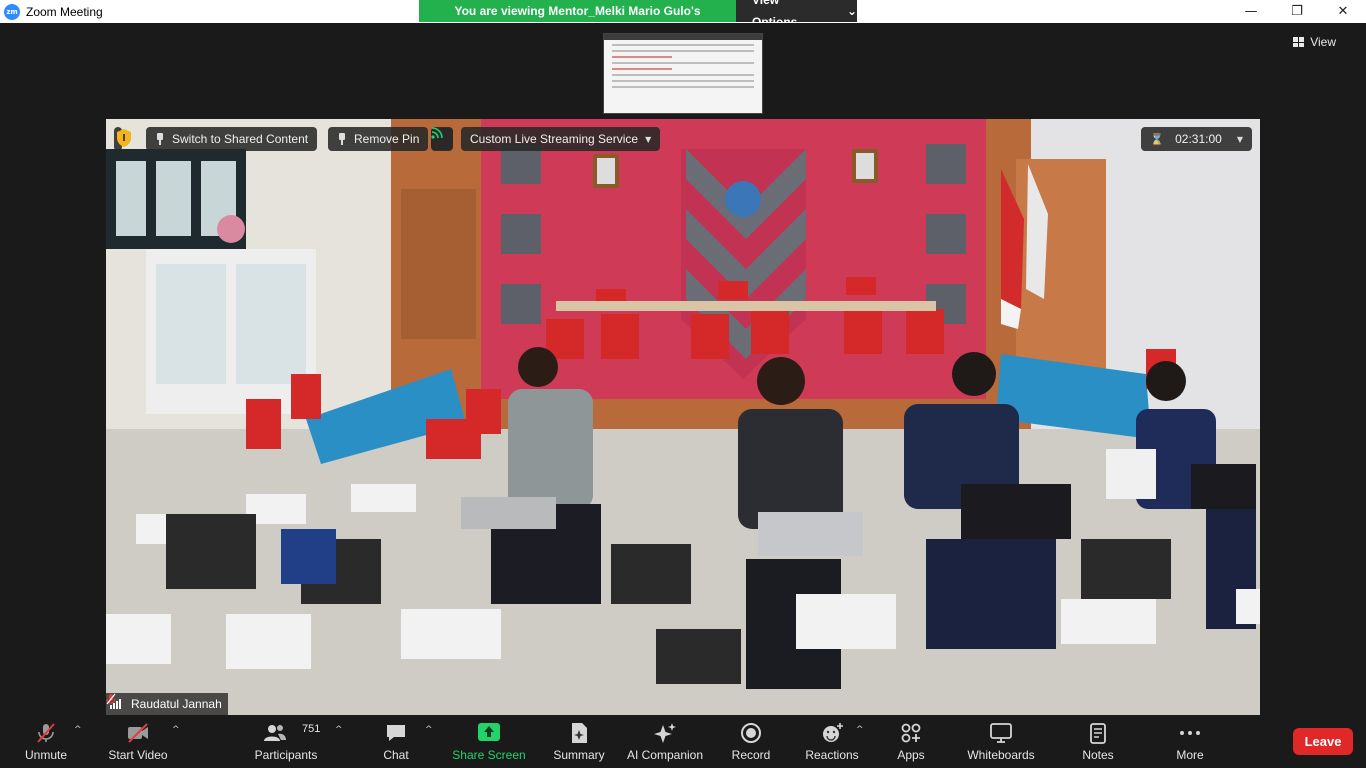 This screenshot has height=768, width=1366. I want to click on apps-button: Apps, so click(911, 741).